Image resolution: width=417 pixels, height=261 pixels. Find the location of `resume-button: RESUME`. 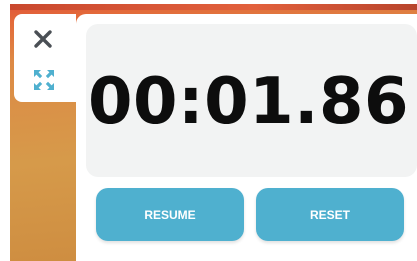

resume-button: RESUME is located at coordinates (170, 214).